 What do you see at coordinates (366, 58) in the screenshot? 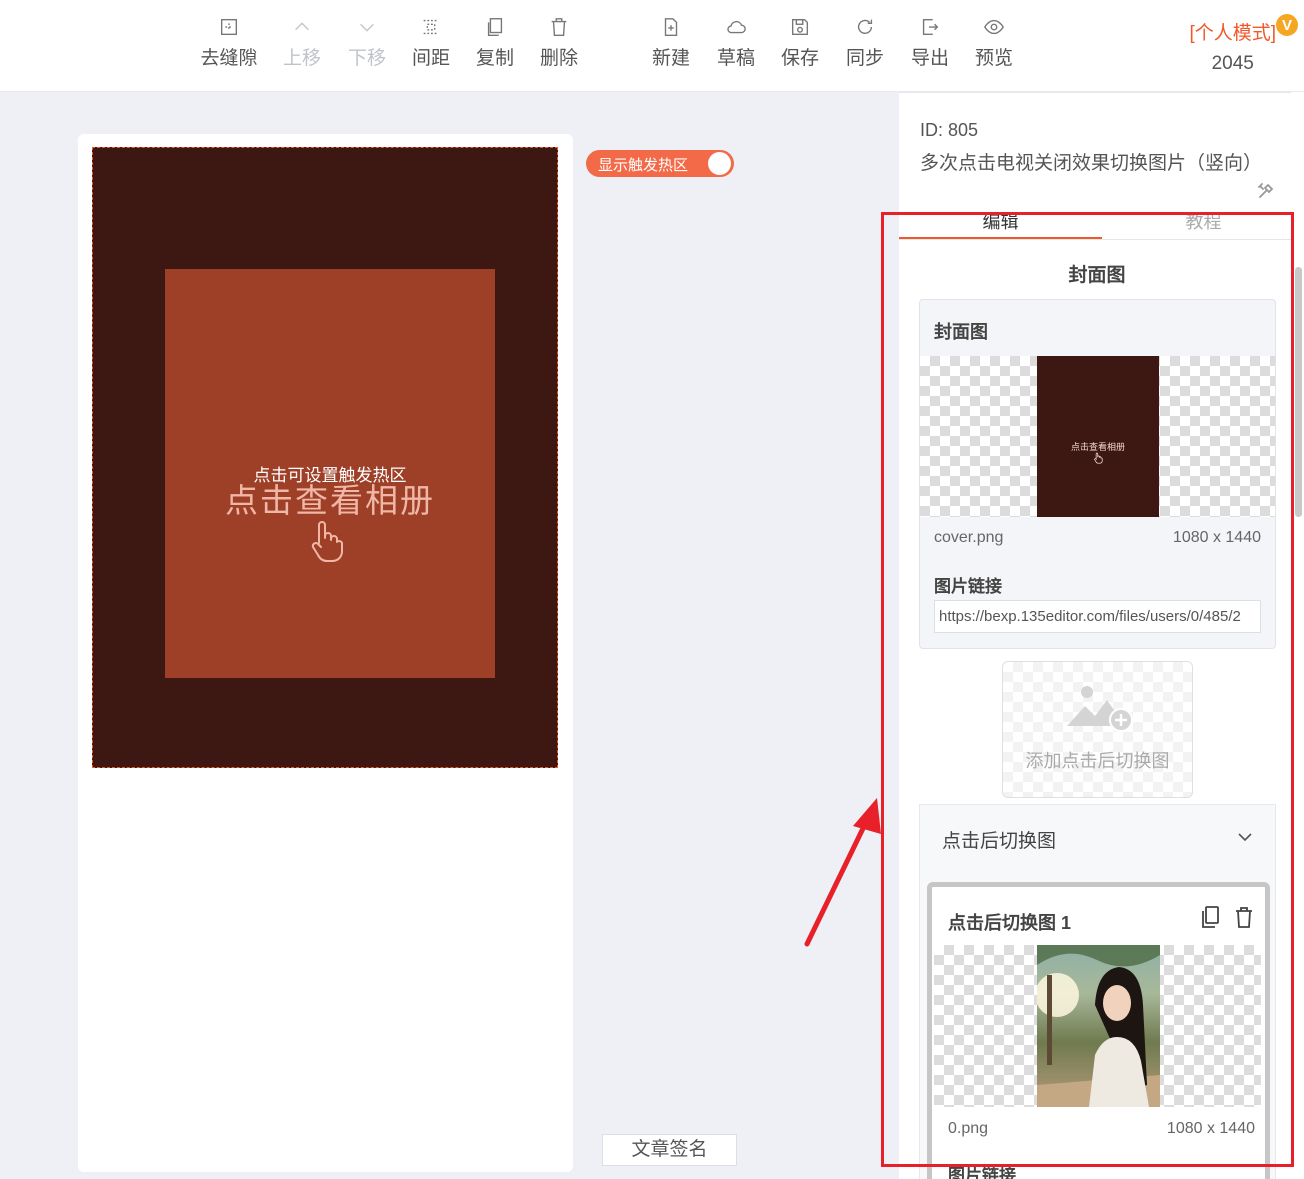
I see `toolbar-label: 下移` at bounding box center [366, 58].